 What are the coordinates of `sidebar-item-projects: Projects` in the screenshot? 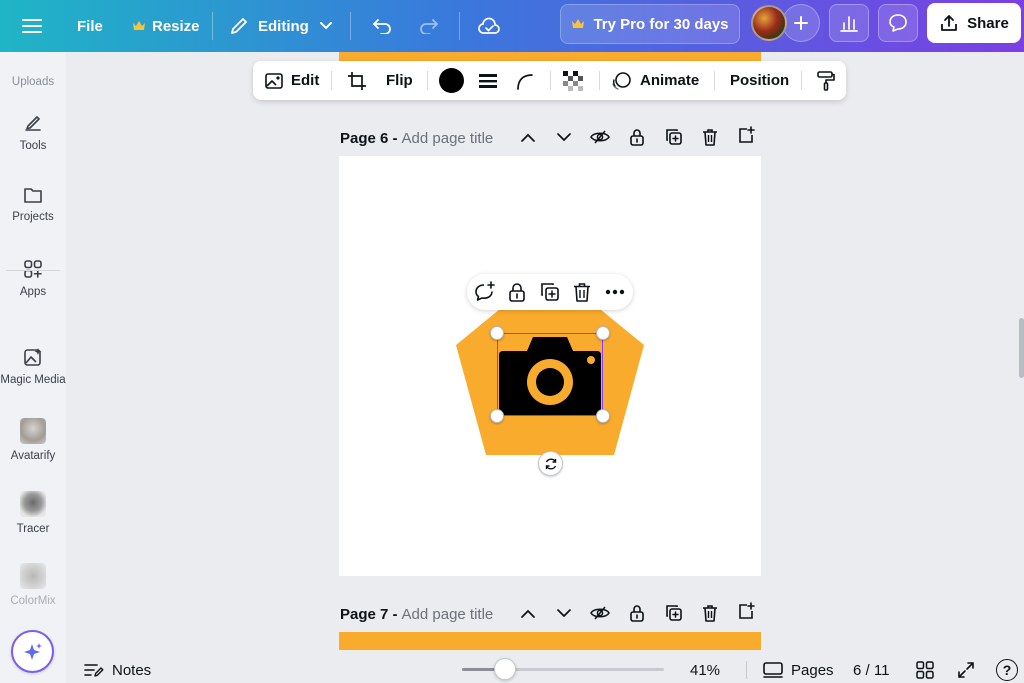 It's located at (33, 204).